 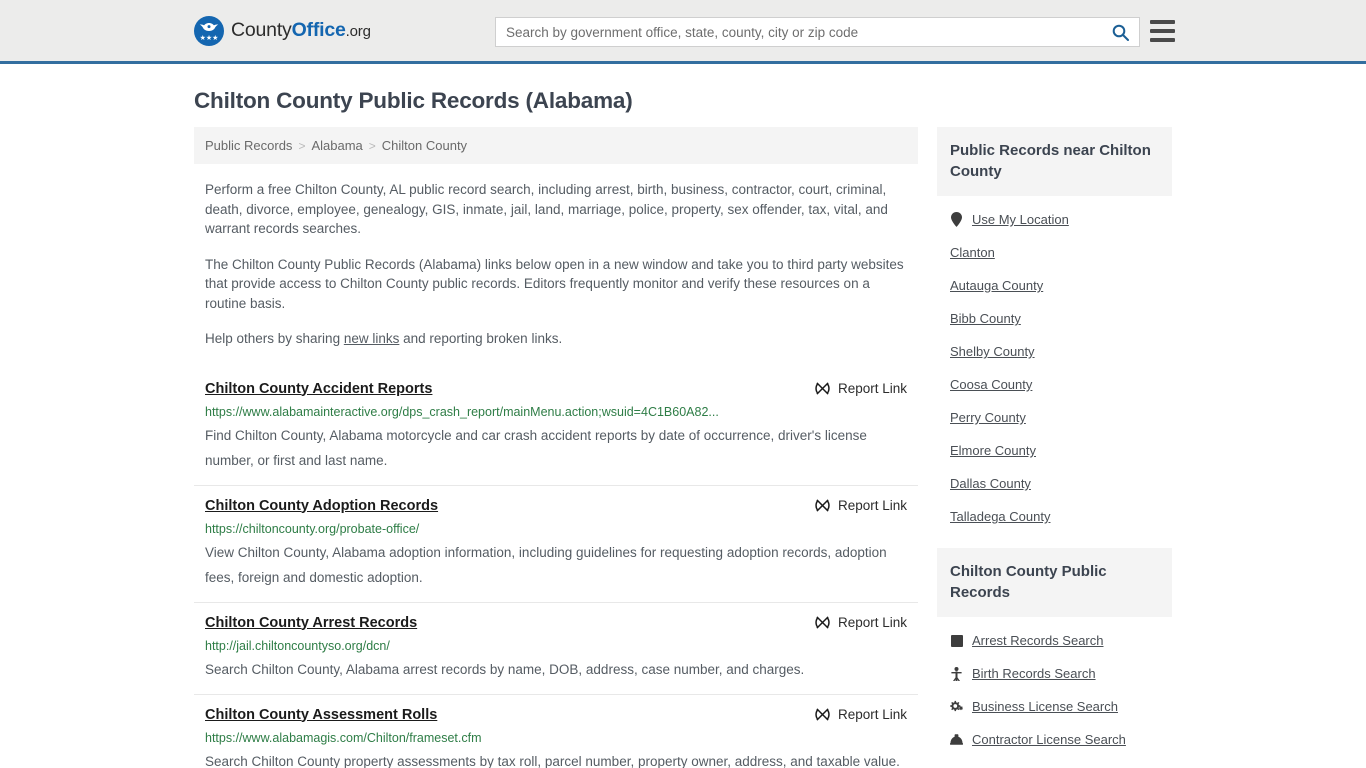 I want to click on sidebar-link-label: Perry County, so click(x=988, y=417).